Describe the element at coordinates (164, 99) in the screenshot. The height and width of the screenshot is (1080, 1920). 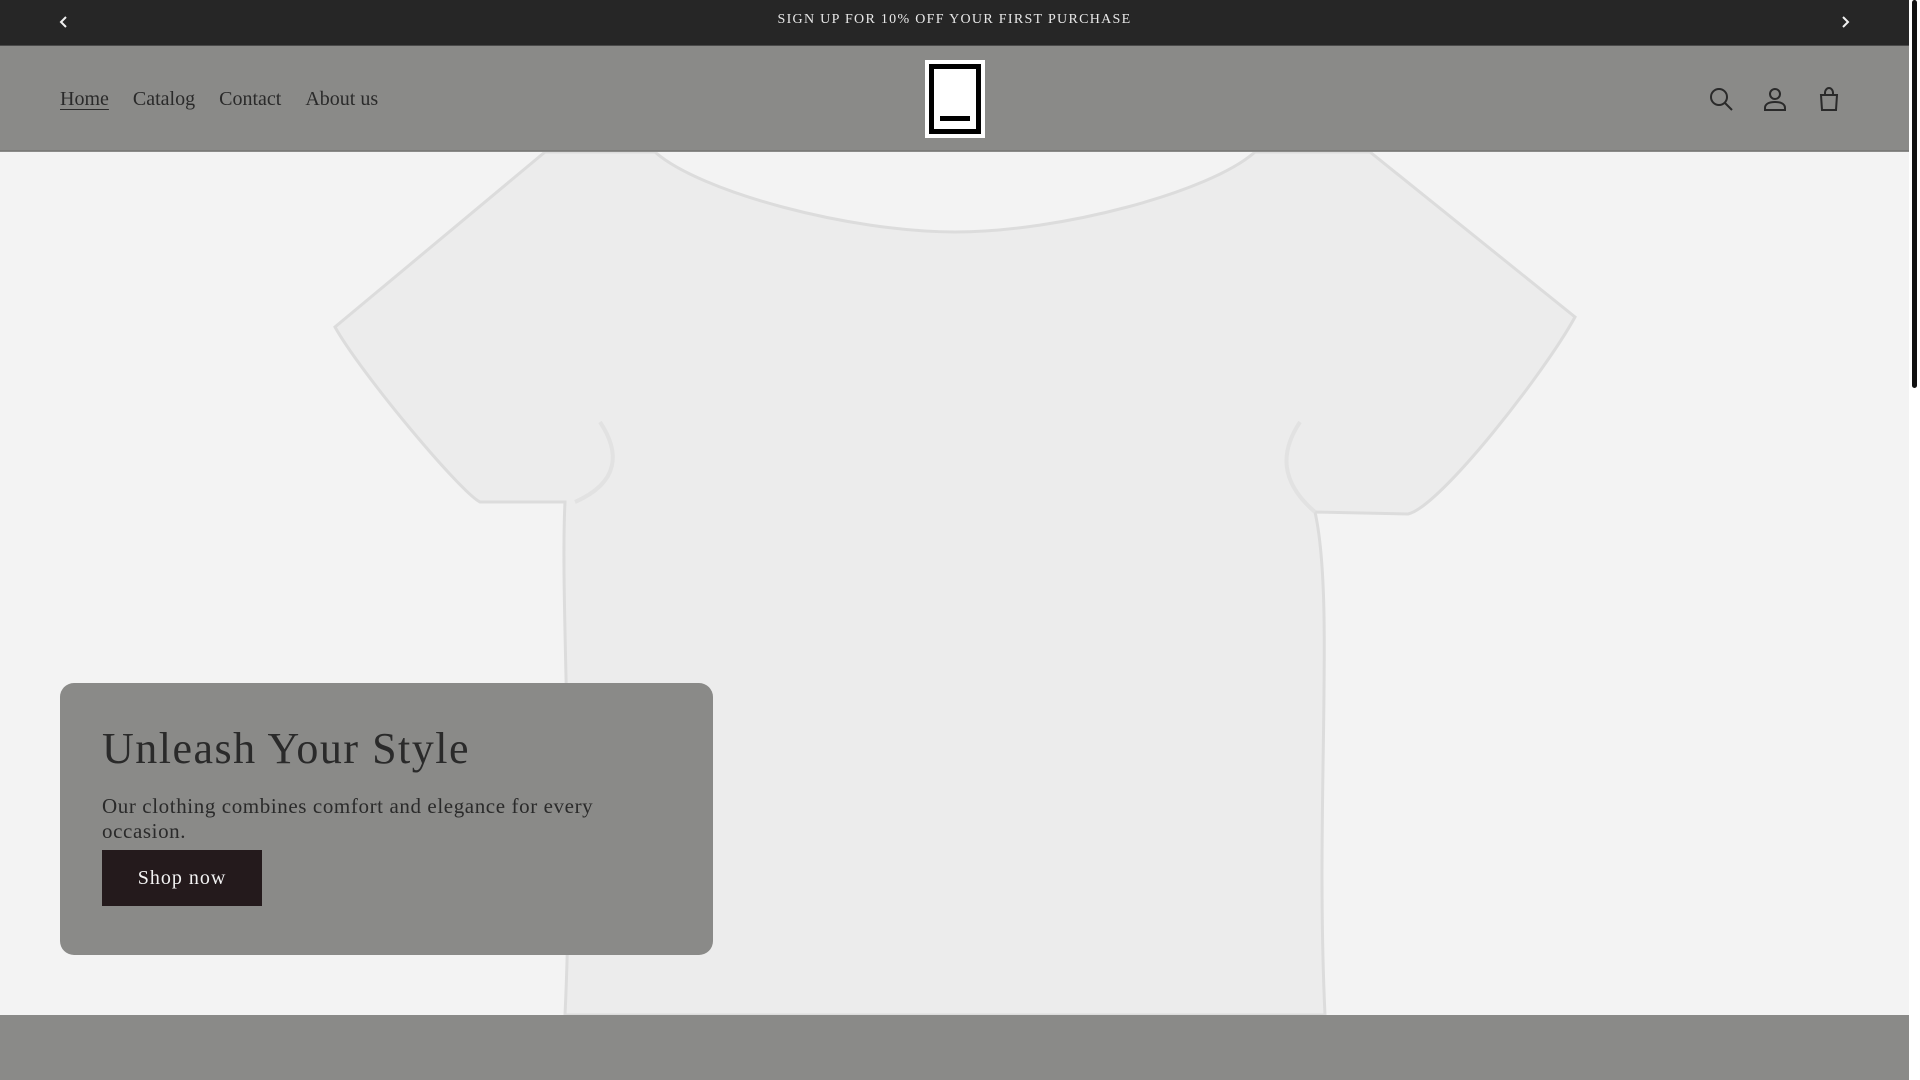
I see `nav-catalog-link: Catalog` at that location.